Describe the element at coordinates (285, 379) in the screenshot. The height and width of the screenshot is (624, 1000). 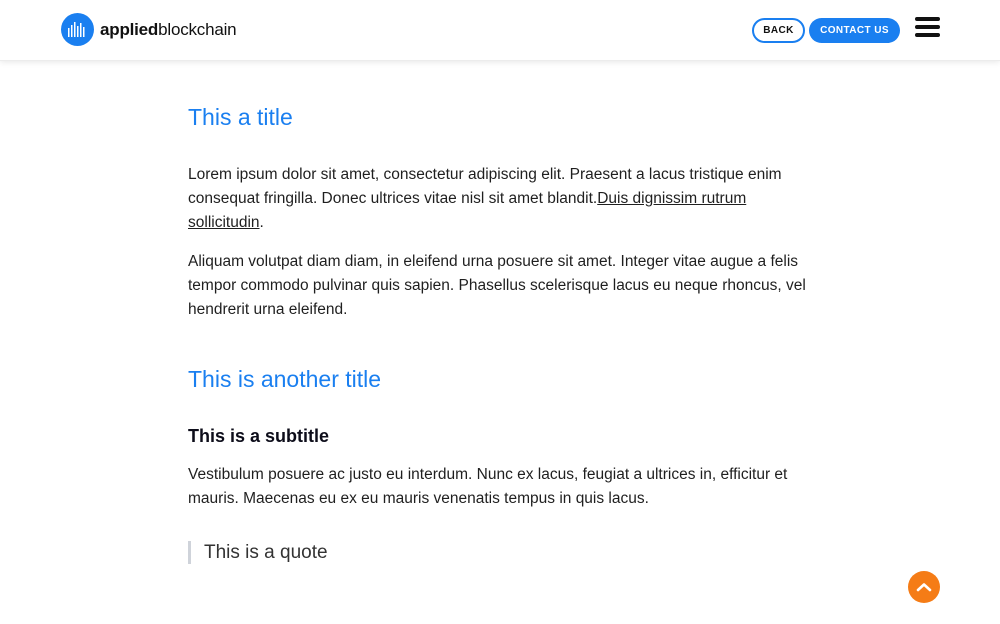
I see `section-title: This is another title` at that location.